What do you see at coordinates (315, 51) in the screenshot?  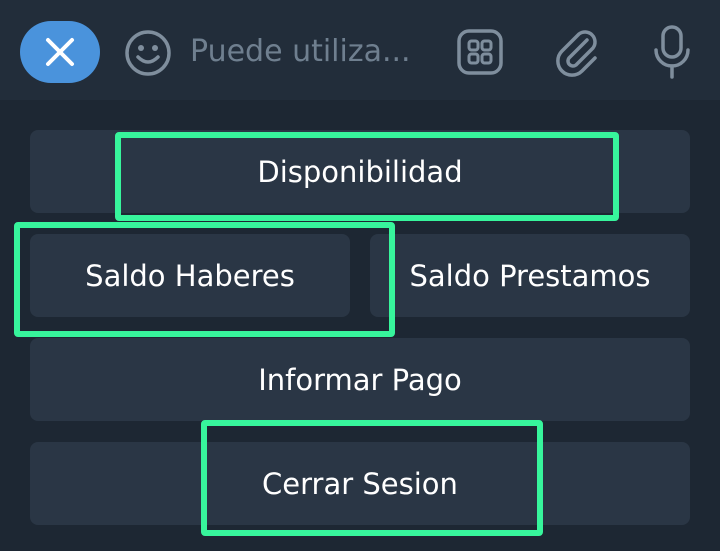 I see `message-input` at bounding box center [315, 51].